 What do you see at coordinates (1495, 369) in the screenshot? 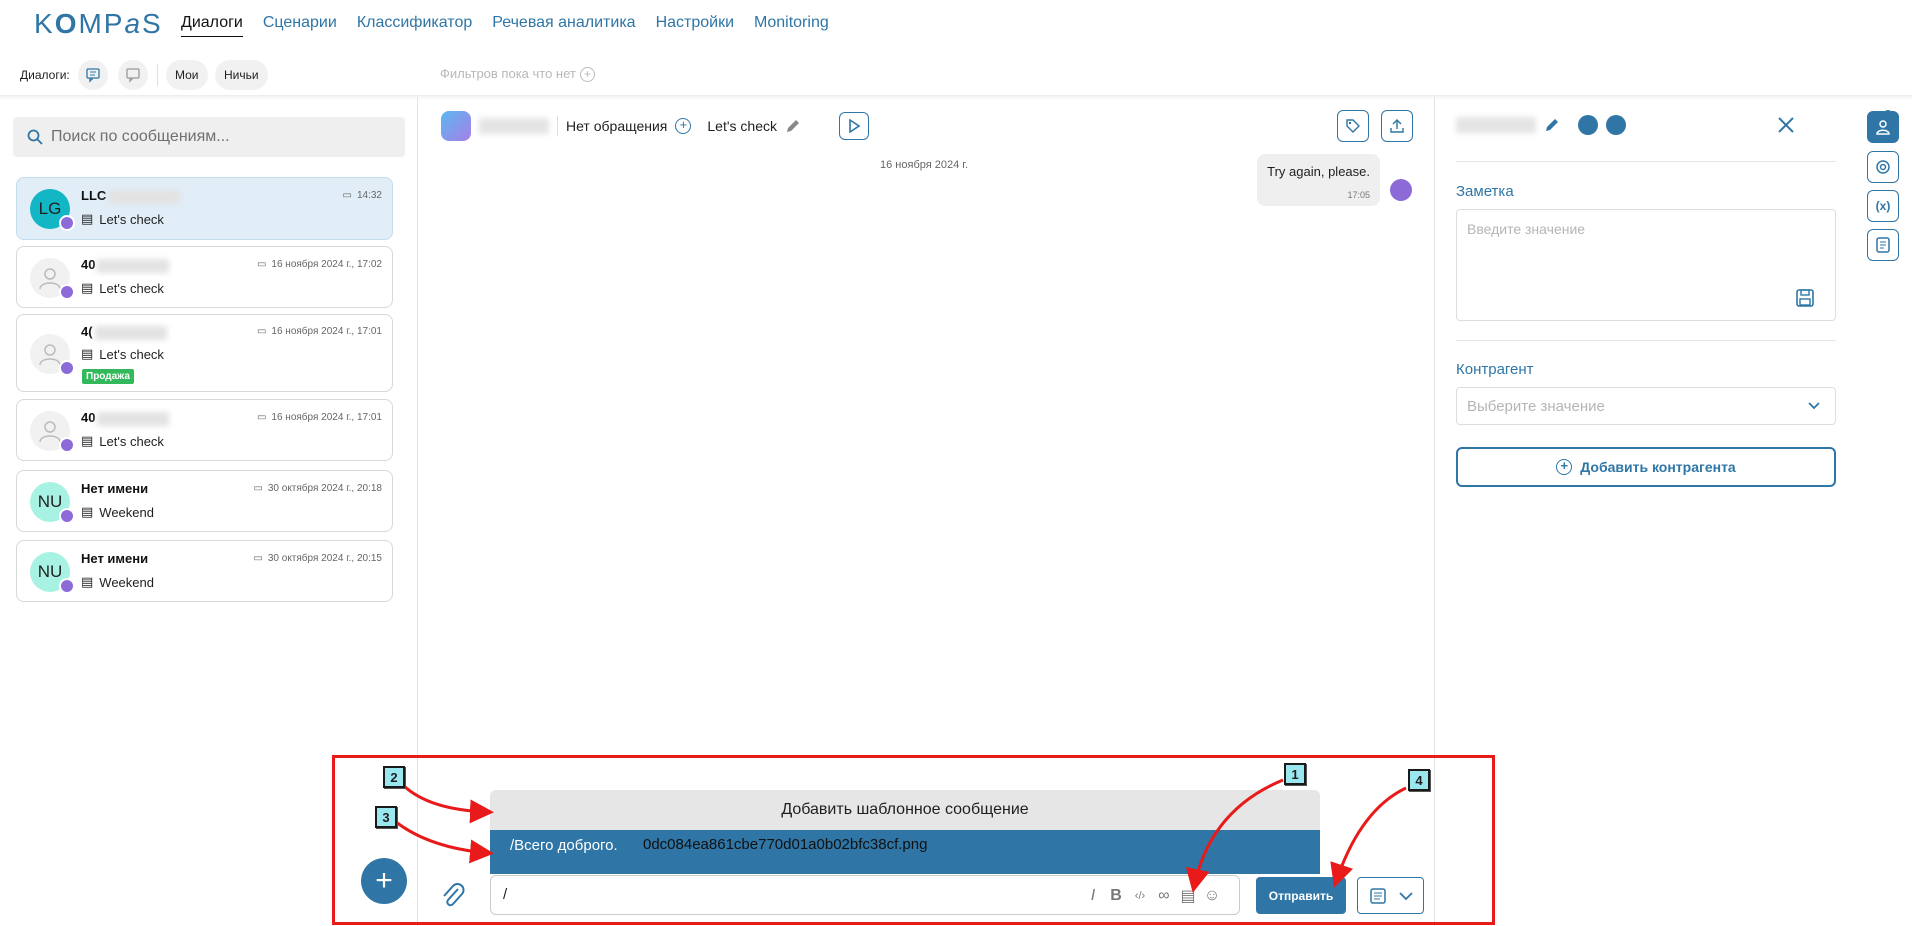
I see `counterparty-label: Контрагент` at bounding box center [1495, 369].